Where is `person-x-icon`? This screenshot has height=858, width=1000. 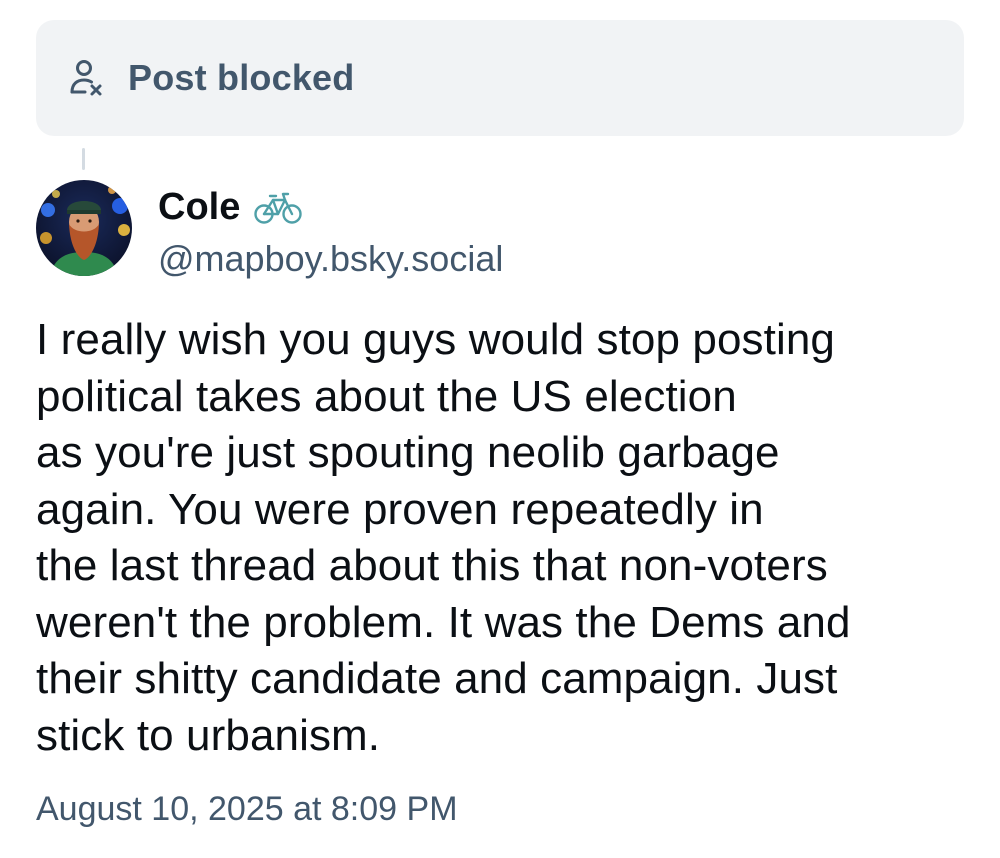
person-x-icon is located at coordinates (86, 78).